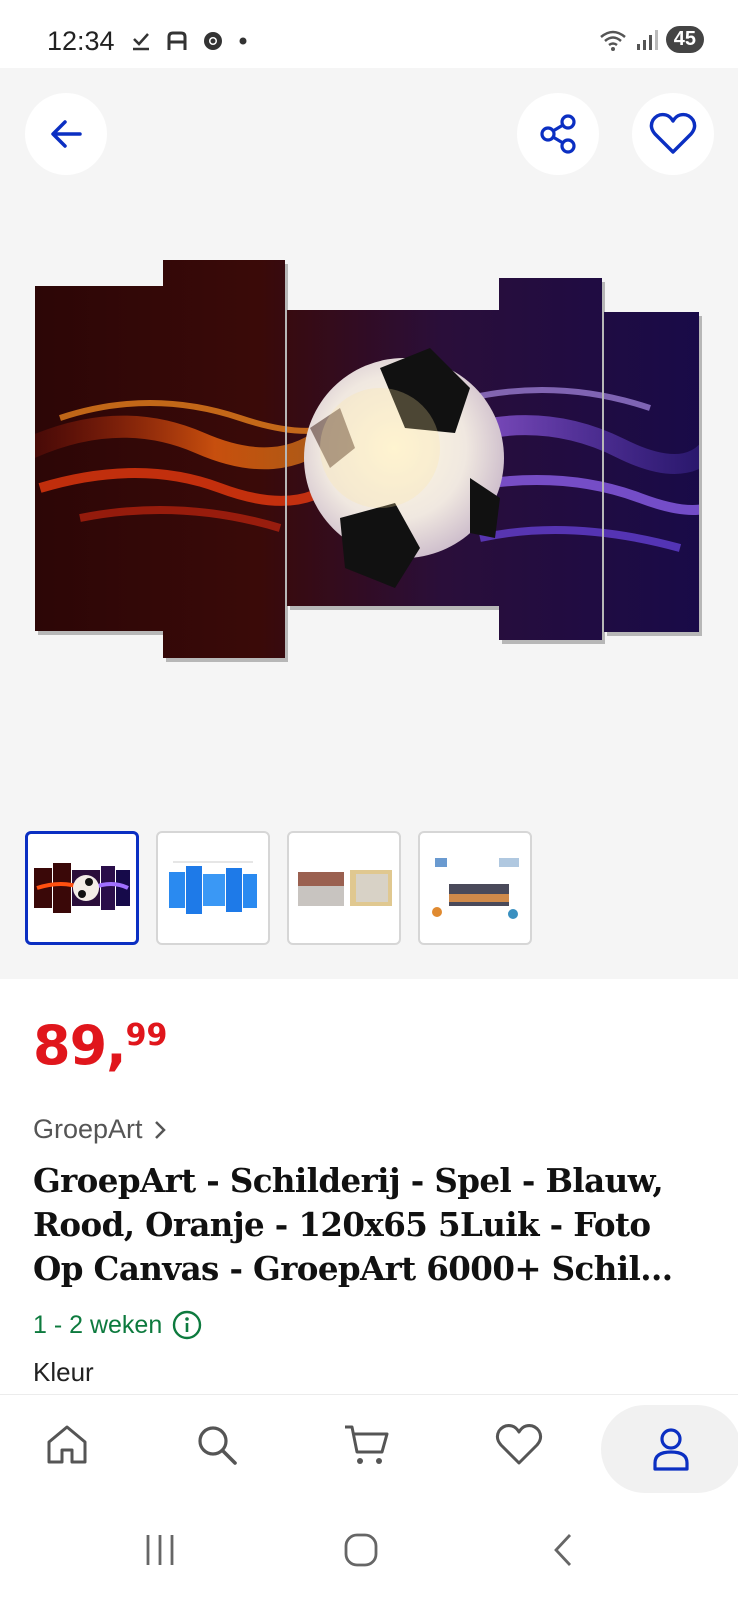  What do you see at coordinates (160, 1129) in the screenshot?
I see `chevron-right-icon` at bounding box center [160, 1129].